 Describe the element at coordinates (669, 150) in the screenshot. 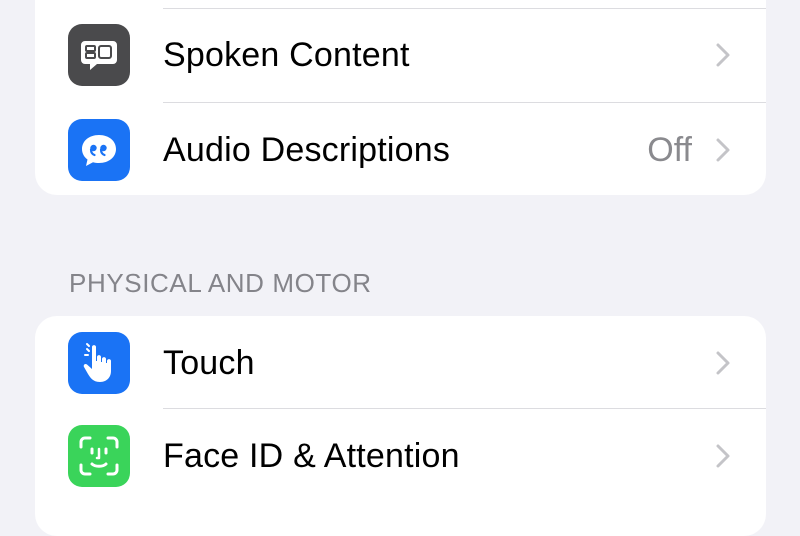

I see `row-value: Off` at that location.